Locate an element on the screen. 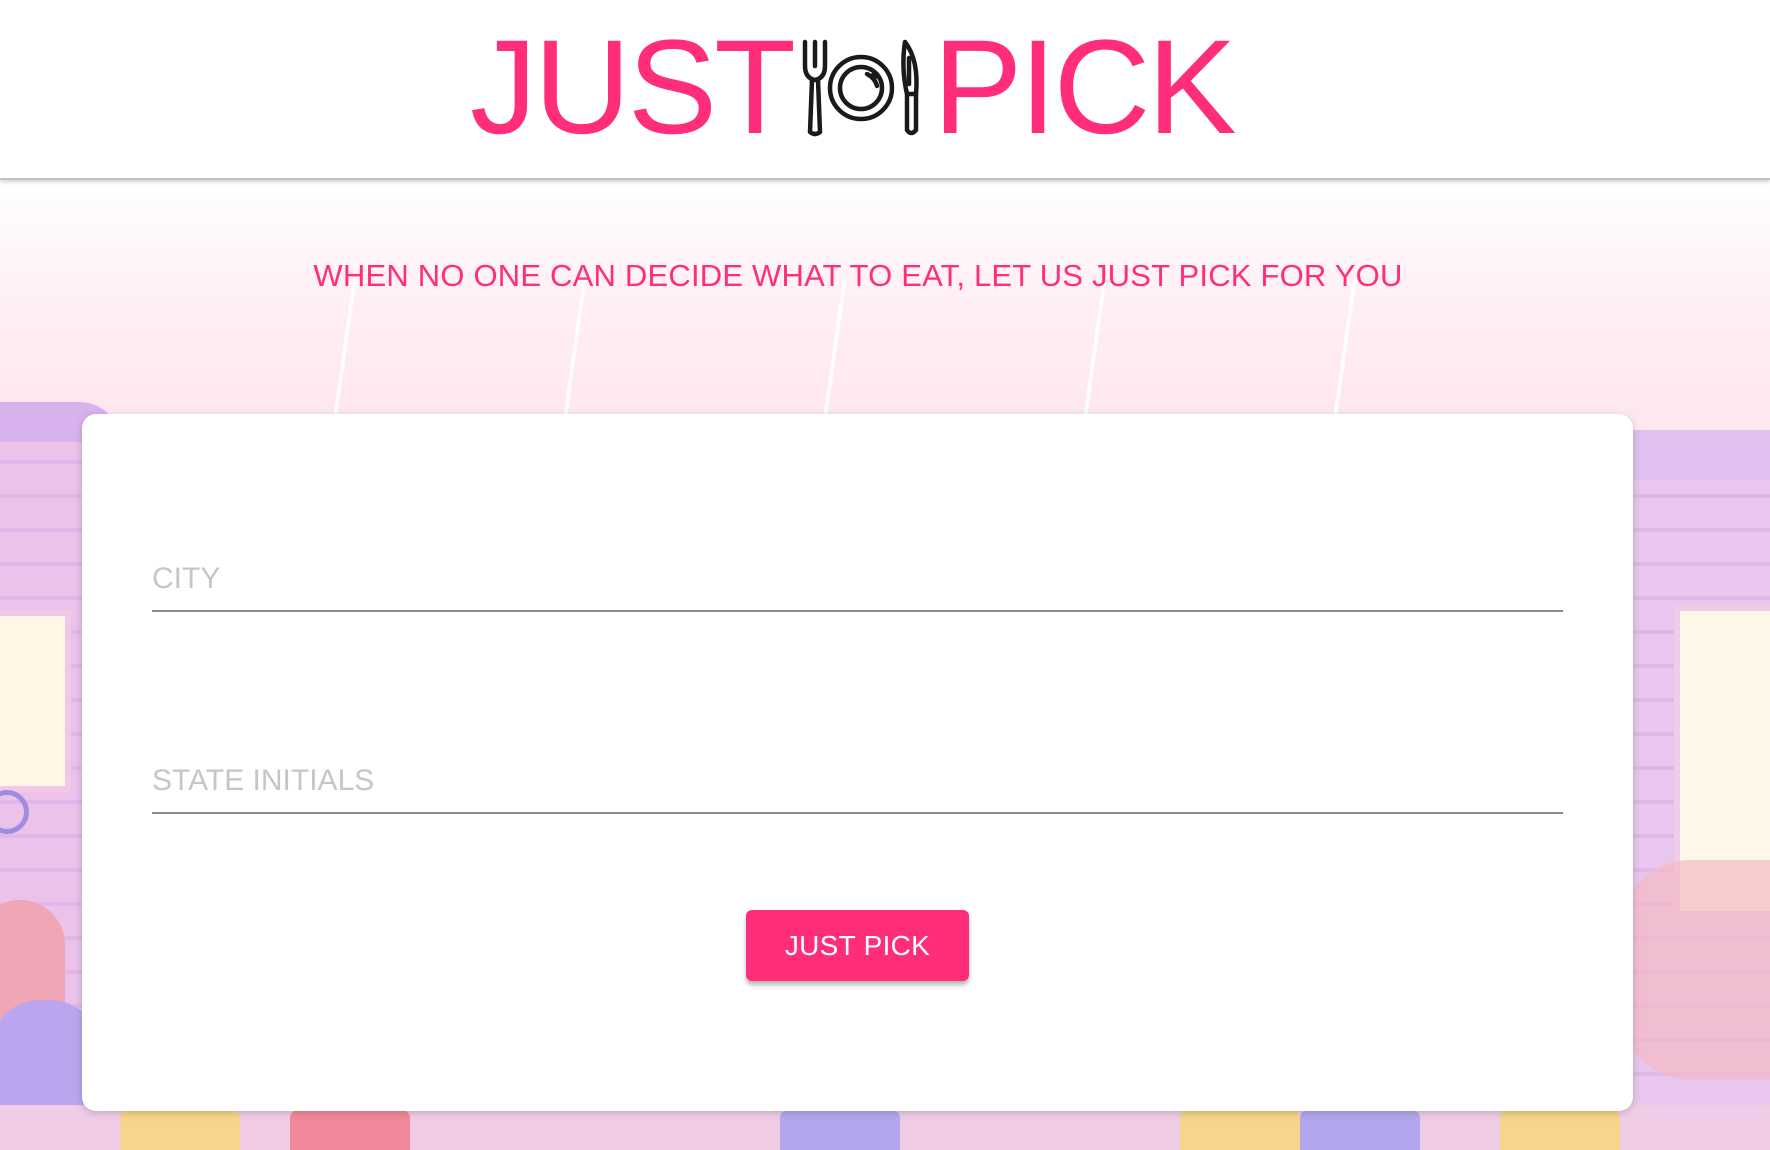 The width and height of the screenshot is (1770, 1150). fork-plate-knife-icon is located at coordinates (860, 88).